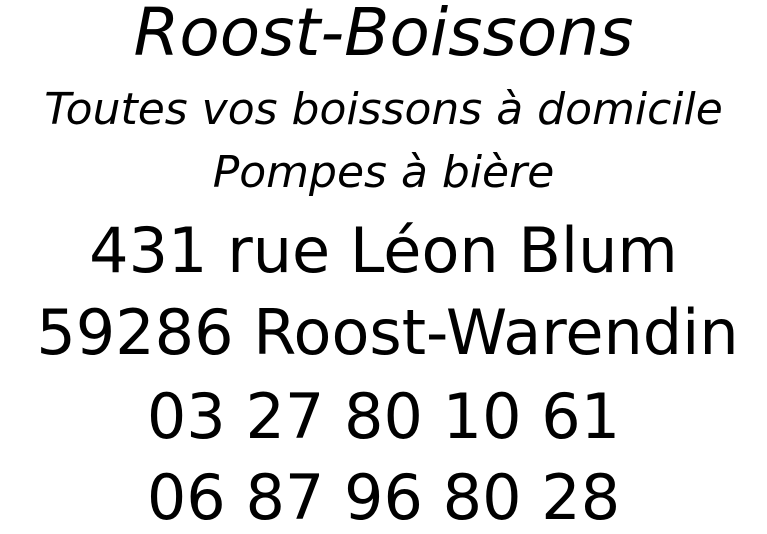  What do you see at coordinates (383, 35) in the screenshot?
I see `business-name: Roost-Boissons` at bounding box center [383, 35].